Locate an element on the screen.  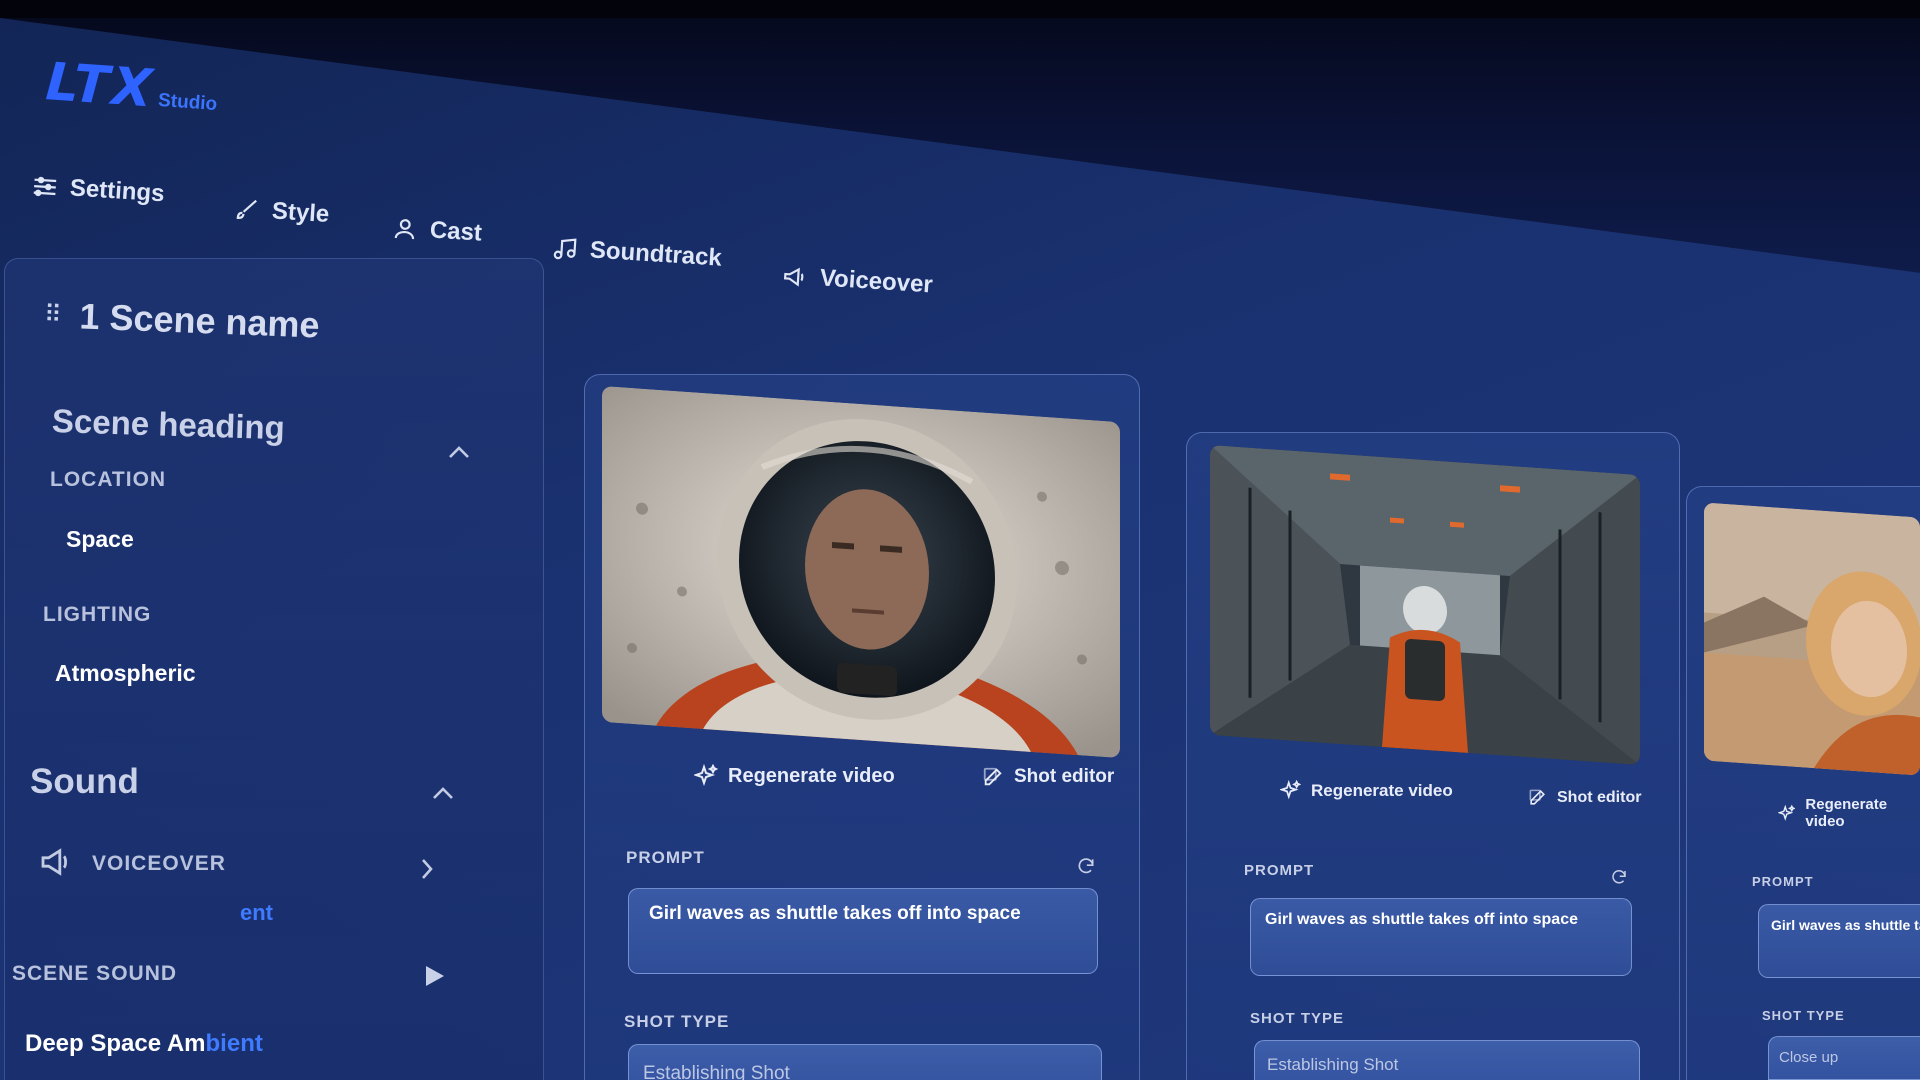
play-icon is located at coordinates (435, 976).